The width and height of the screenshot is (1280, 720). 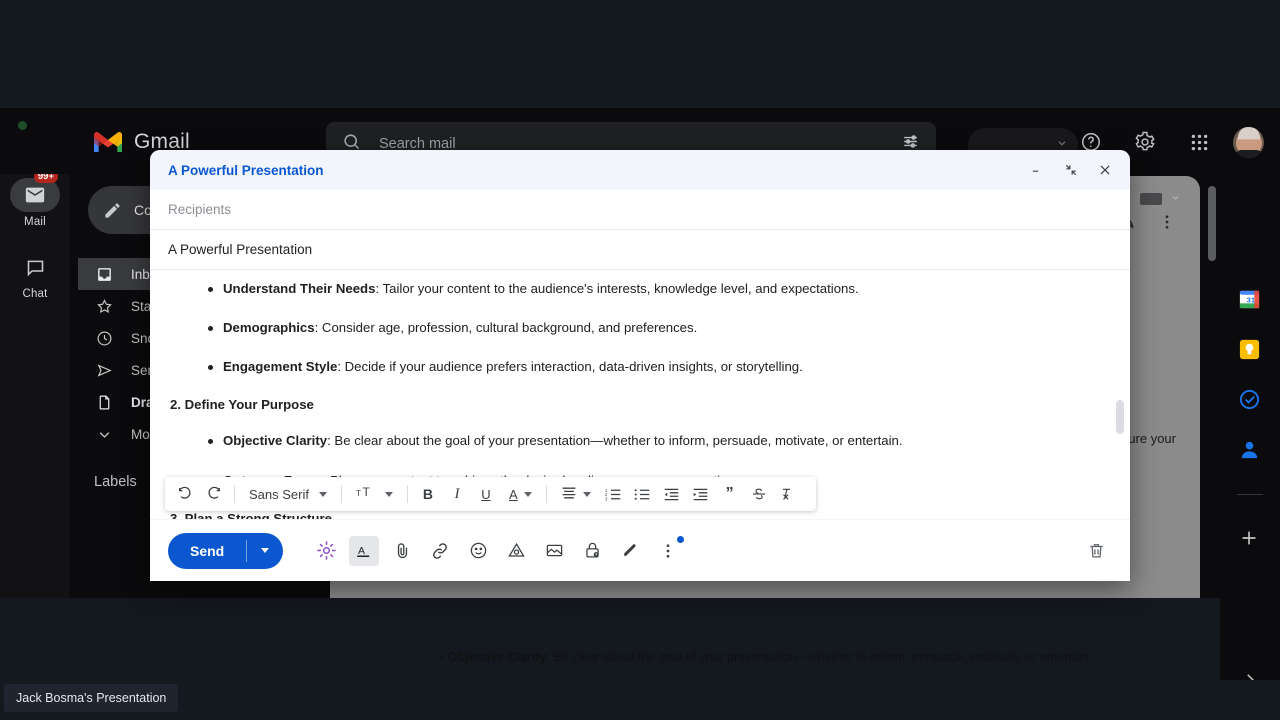 I want to click on subject-value: A Powerful Presentation, so click(x=240, y=249).